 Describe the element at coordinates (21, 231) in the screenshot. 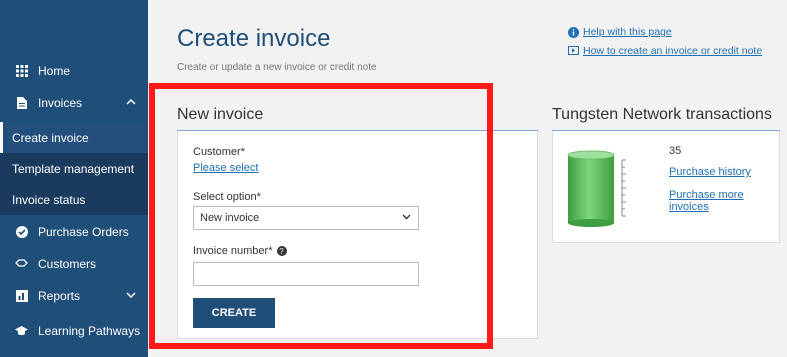

I see `check-circle-icon` at that location.